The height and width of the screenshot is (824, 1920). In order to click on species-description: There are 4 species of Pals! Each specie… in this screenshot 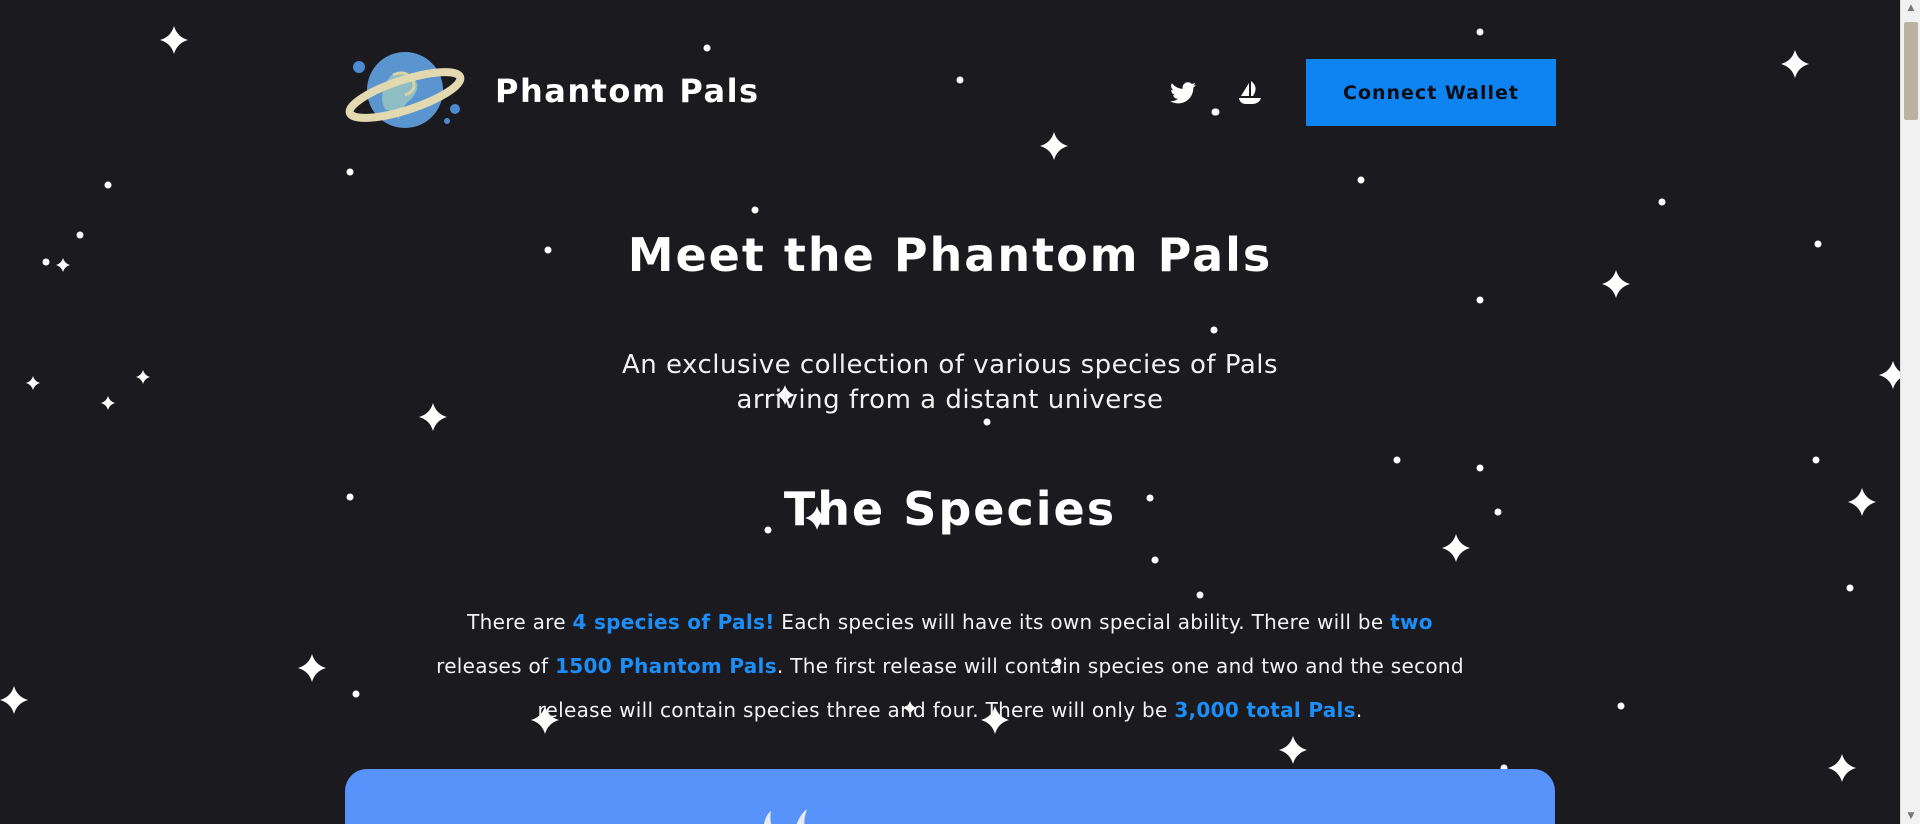, I will do `click(950, 666)`.